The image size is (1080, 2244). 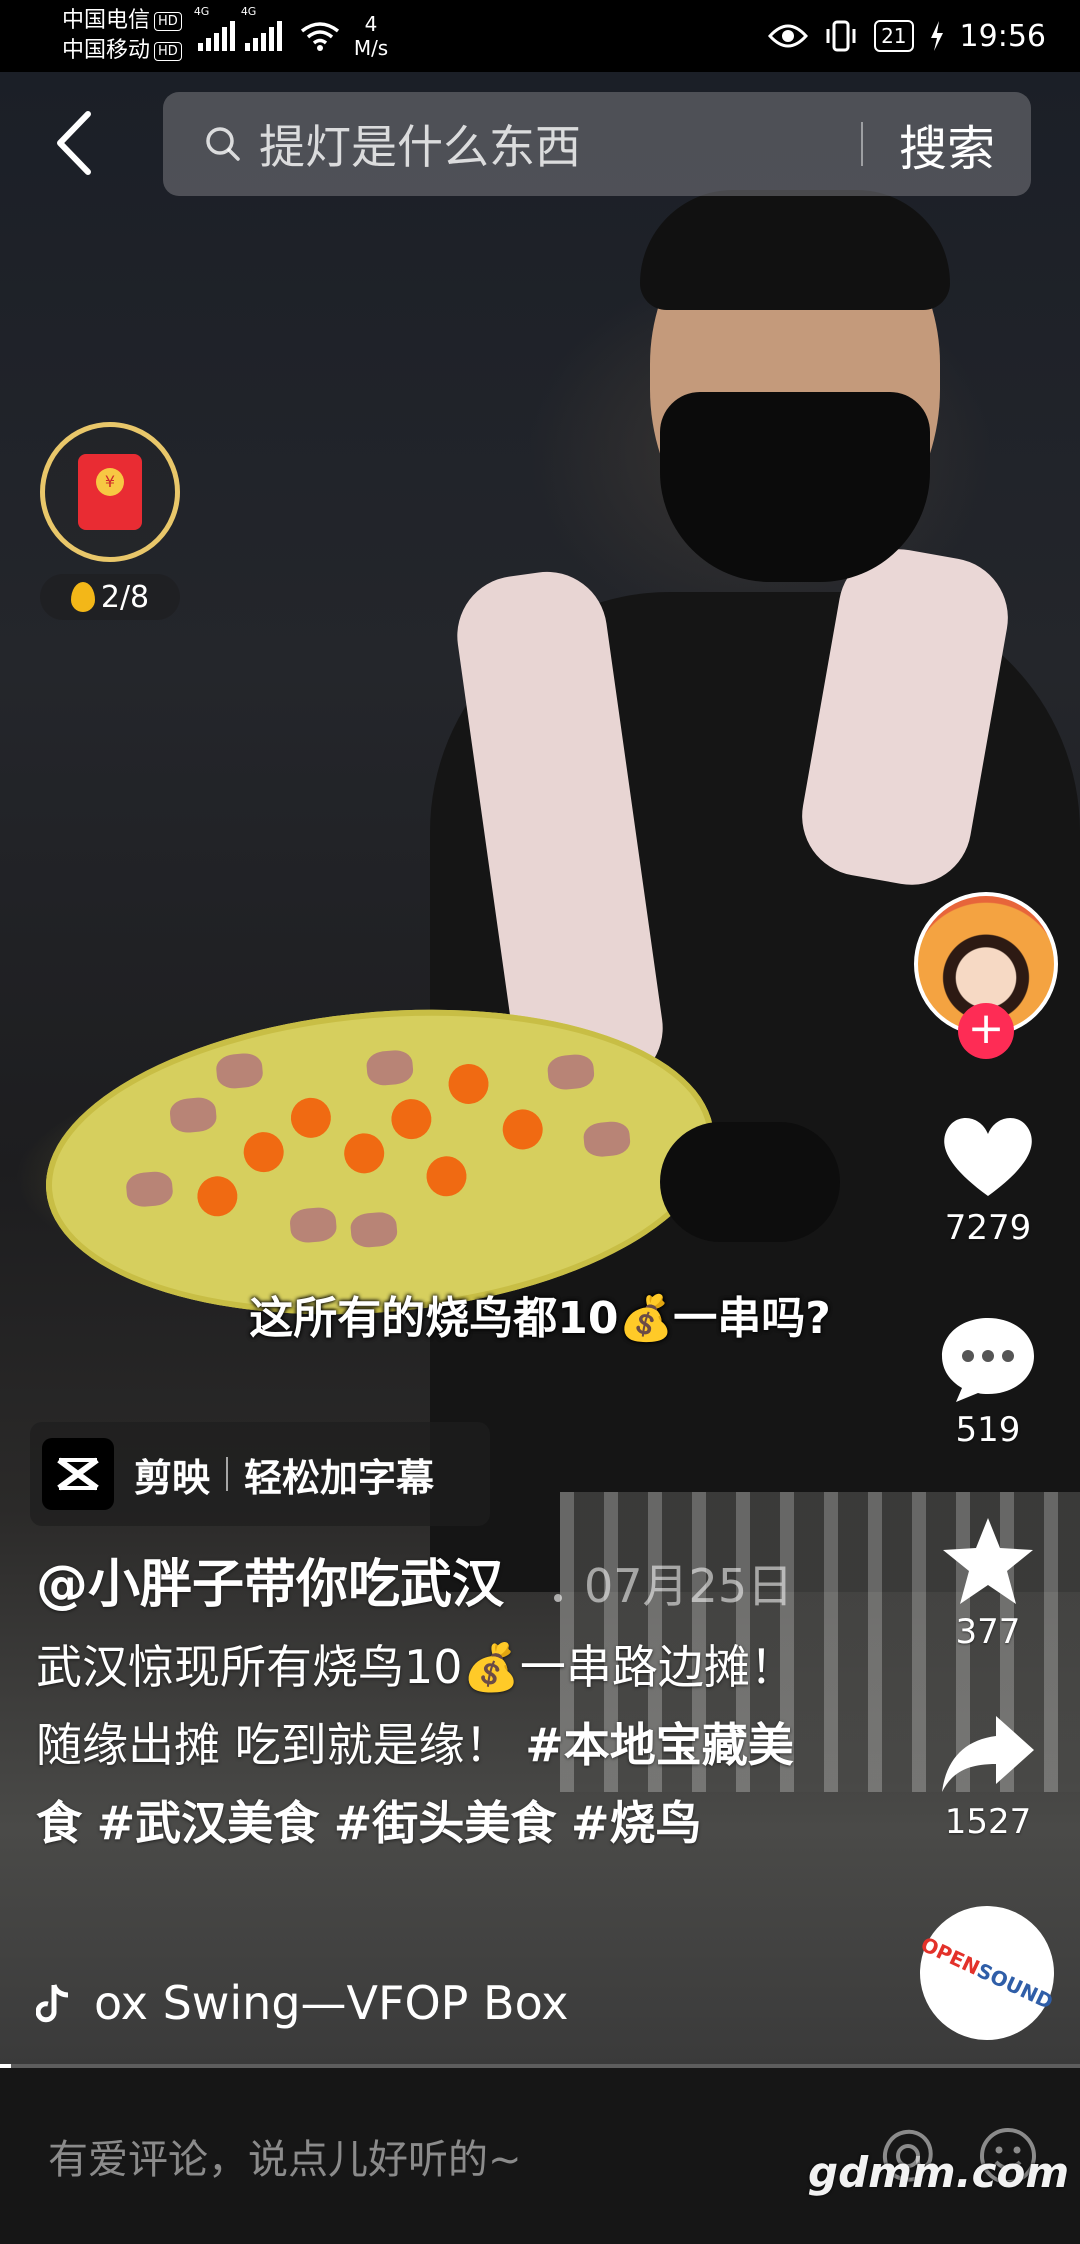 I want to click on favorite-button: 377, so click(x=988, y=1584).